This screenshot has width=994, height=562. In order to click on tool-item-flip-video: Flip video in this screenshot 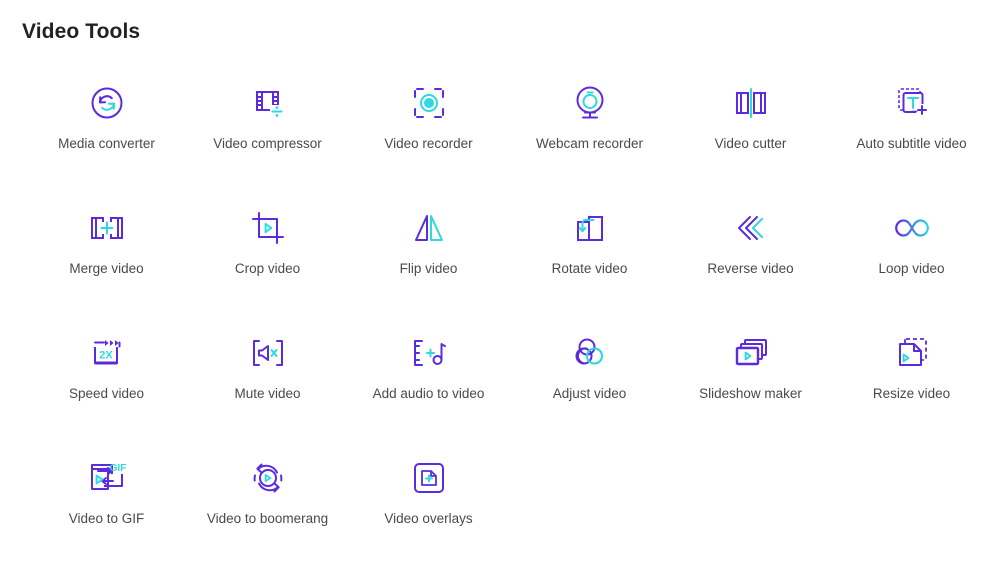, I will do `click(428, 249)`.